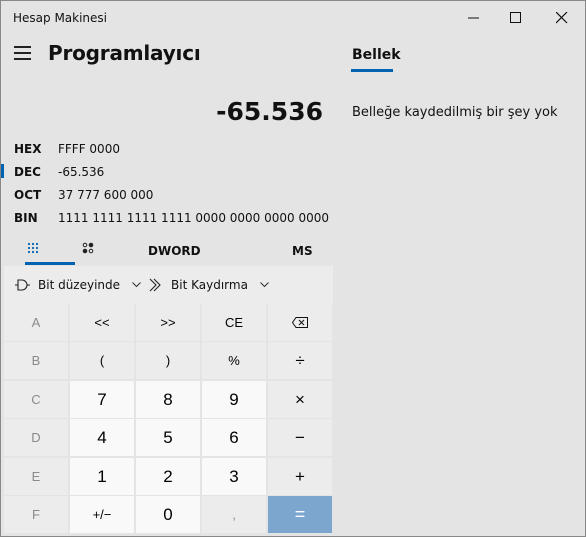 The image size is (586, 537). Describe the element at coordinates (102, 476) in the screenshot. I see `key-1: 1` at that location.